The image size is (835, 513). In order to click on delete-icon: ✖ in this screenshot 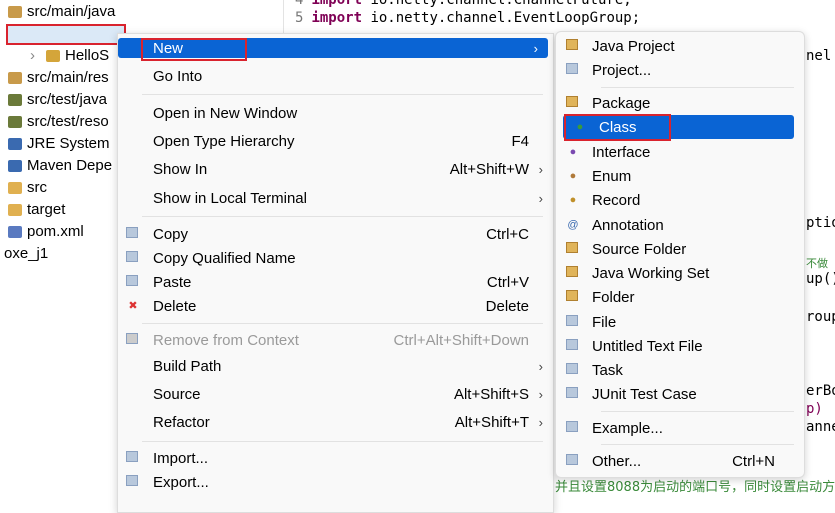, I will do `click(133, 306)`.